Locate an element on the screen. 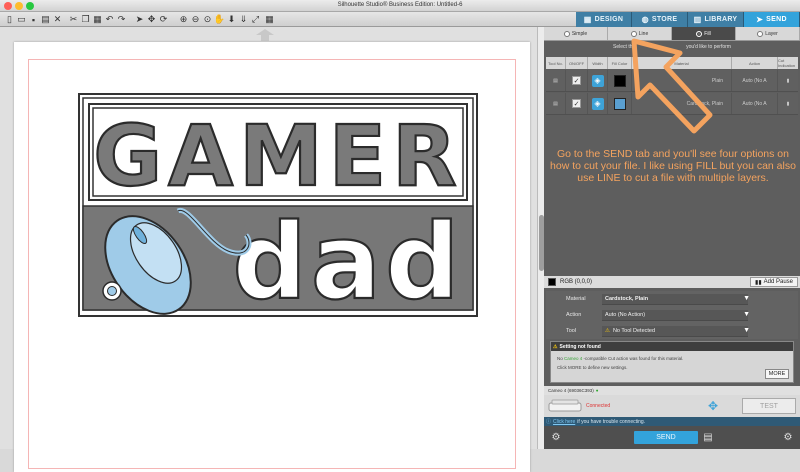  save-icon: ▪ is located at coordinates (33, 19).